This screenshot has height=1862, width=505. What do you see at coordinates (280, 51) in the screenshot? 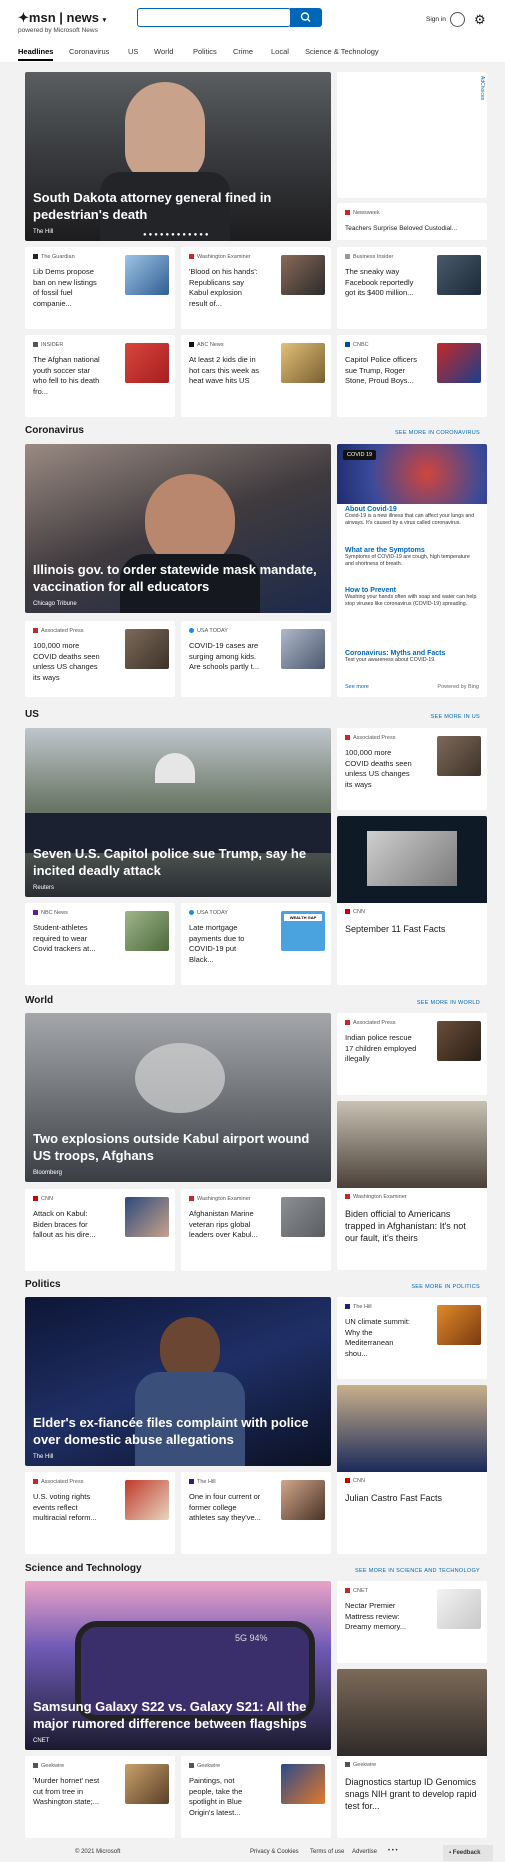
I see `tab-local: Local` at bounding box center [280, 51].